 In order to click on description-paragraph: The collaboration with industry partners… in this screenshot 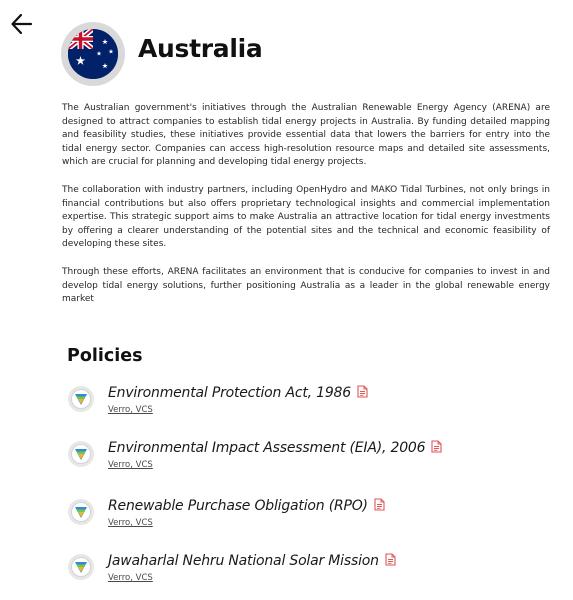, I will do `click(306, 217)`.